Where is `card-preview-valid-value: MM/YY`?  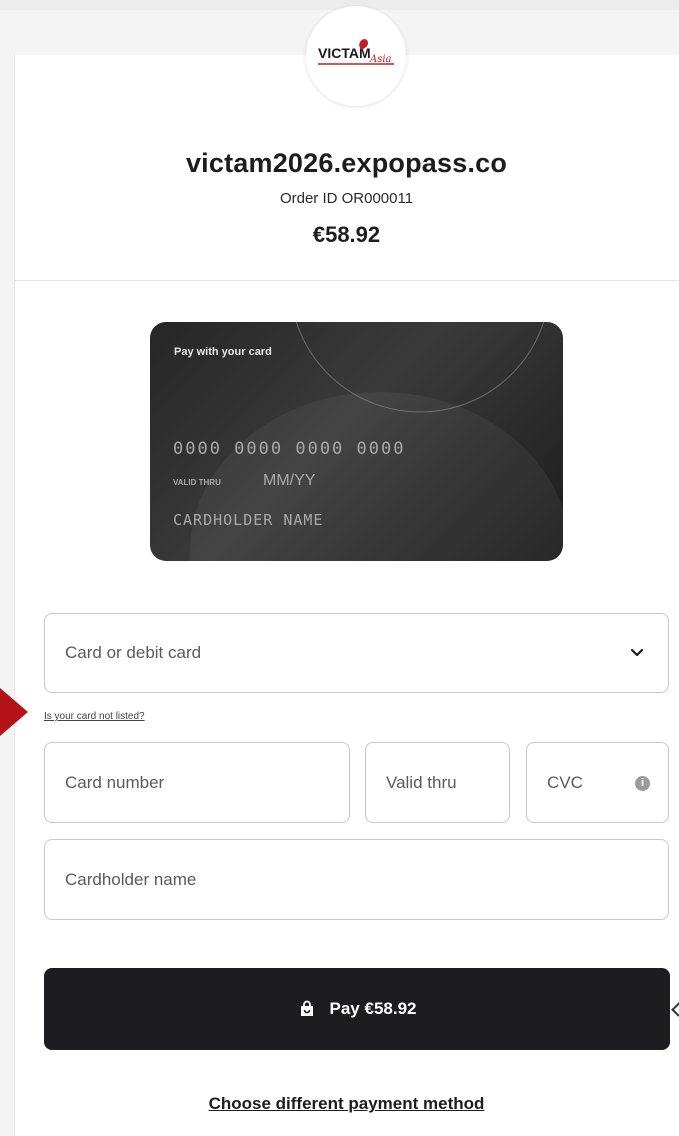 card-preview-valid-value: MM/YY is located at coordinates (289, 480).